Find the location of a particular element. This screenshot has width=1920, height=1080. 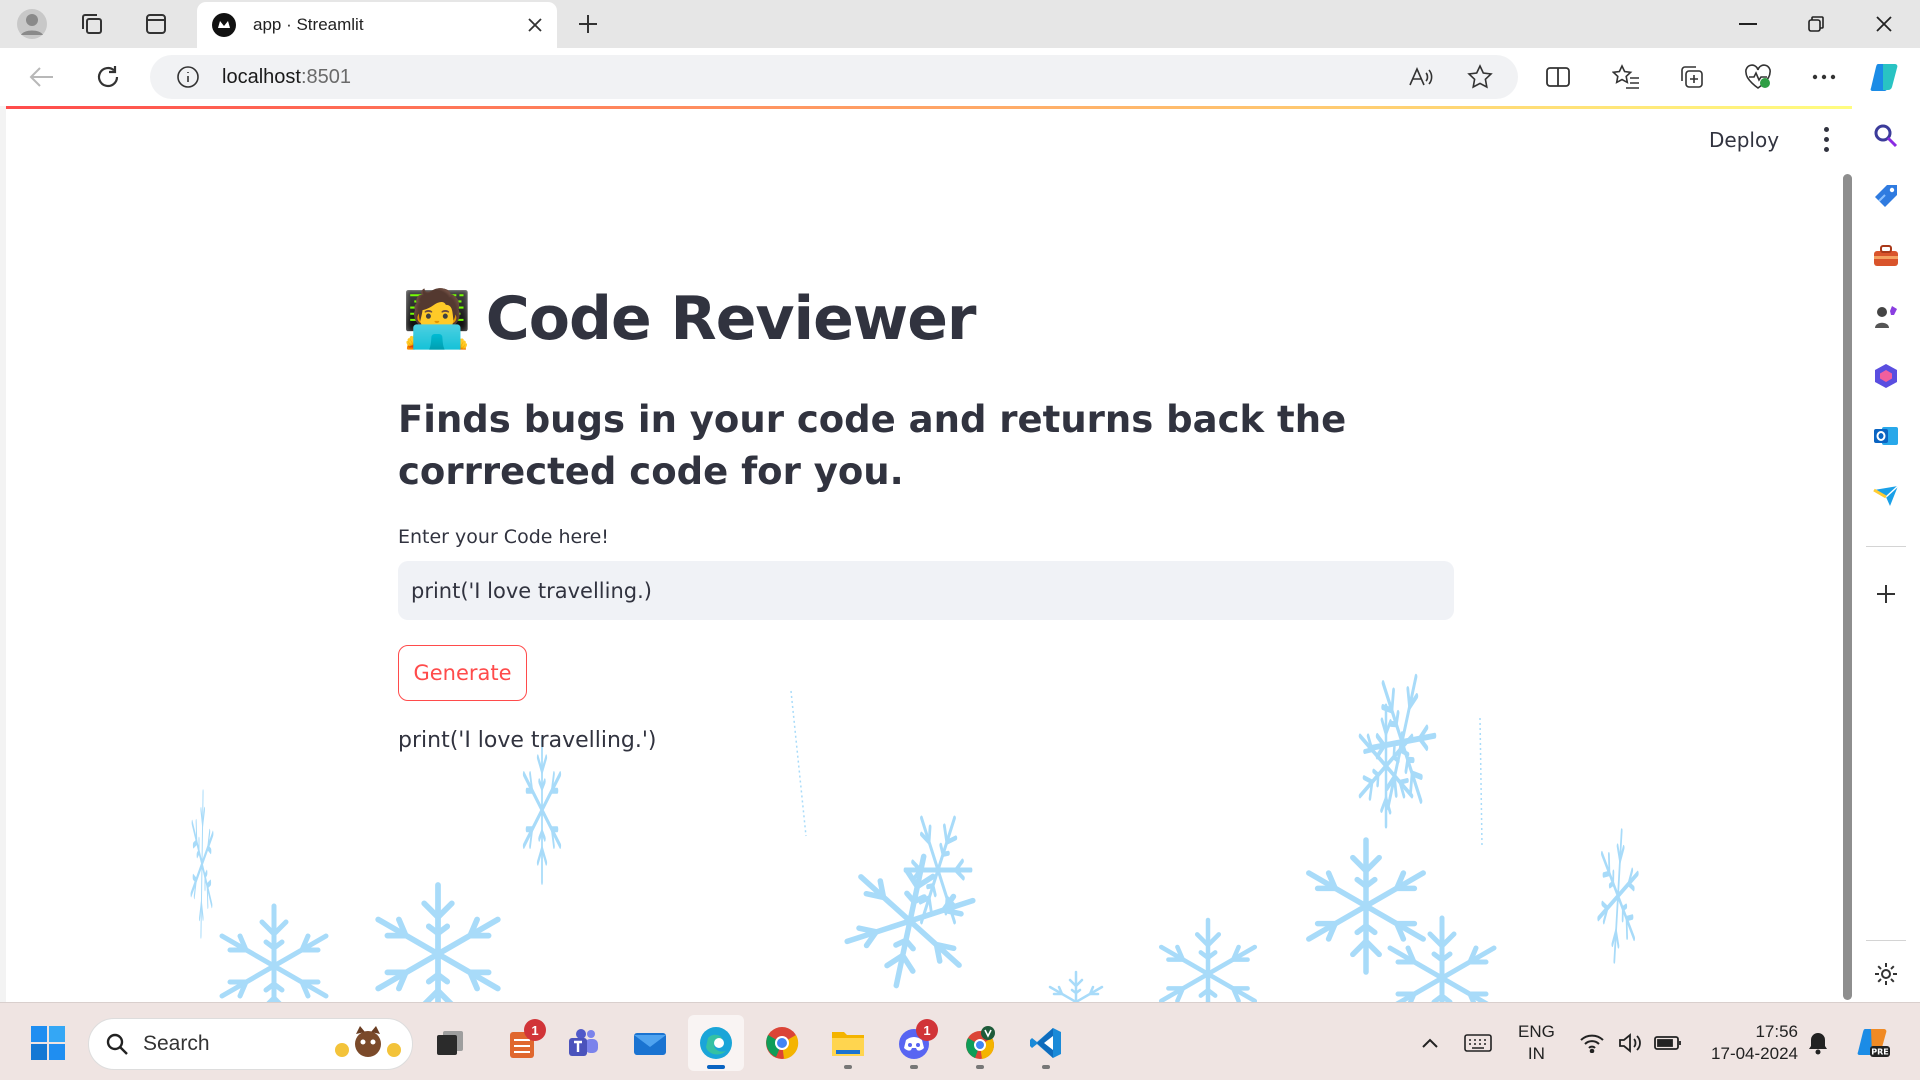

tab-title: app · Streamlit is located at coordinates (308, 24).